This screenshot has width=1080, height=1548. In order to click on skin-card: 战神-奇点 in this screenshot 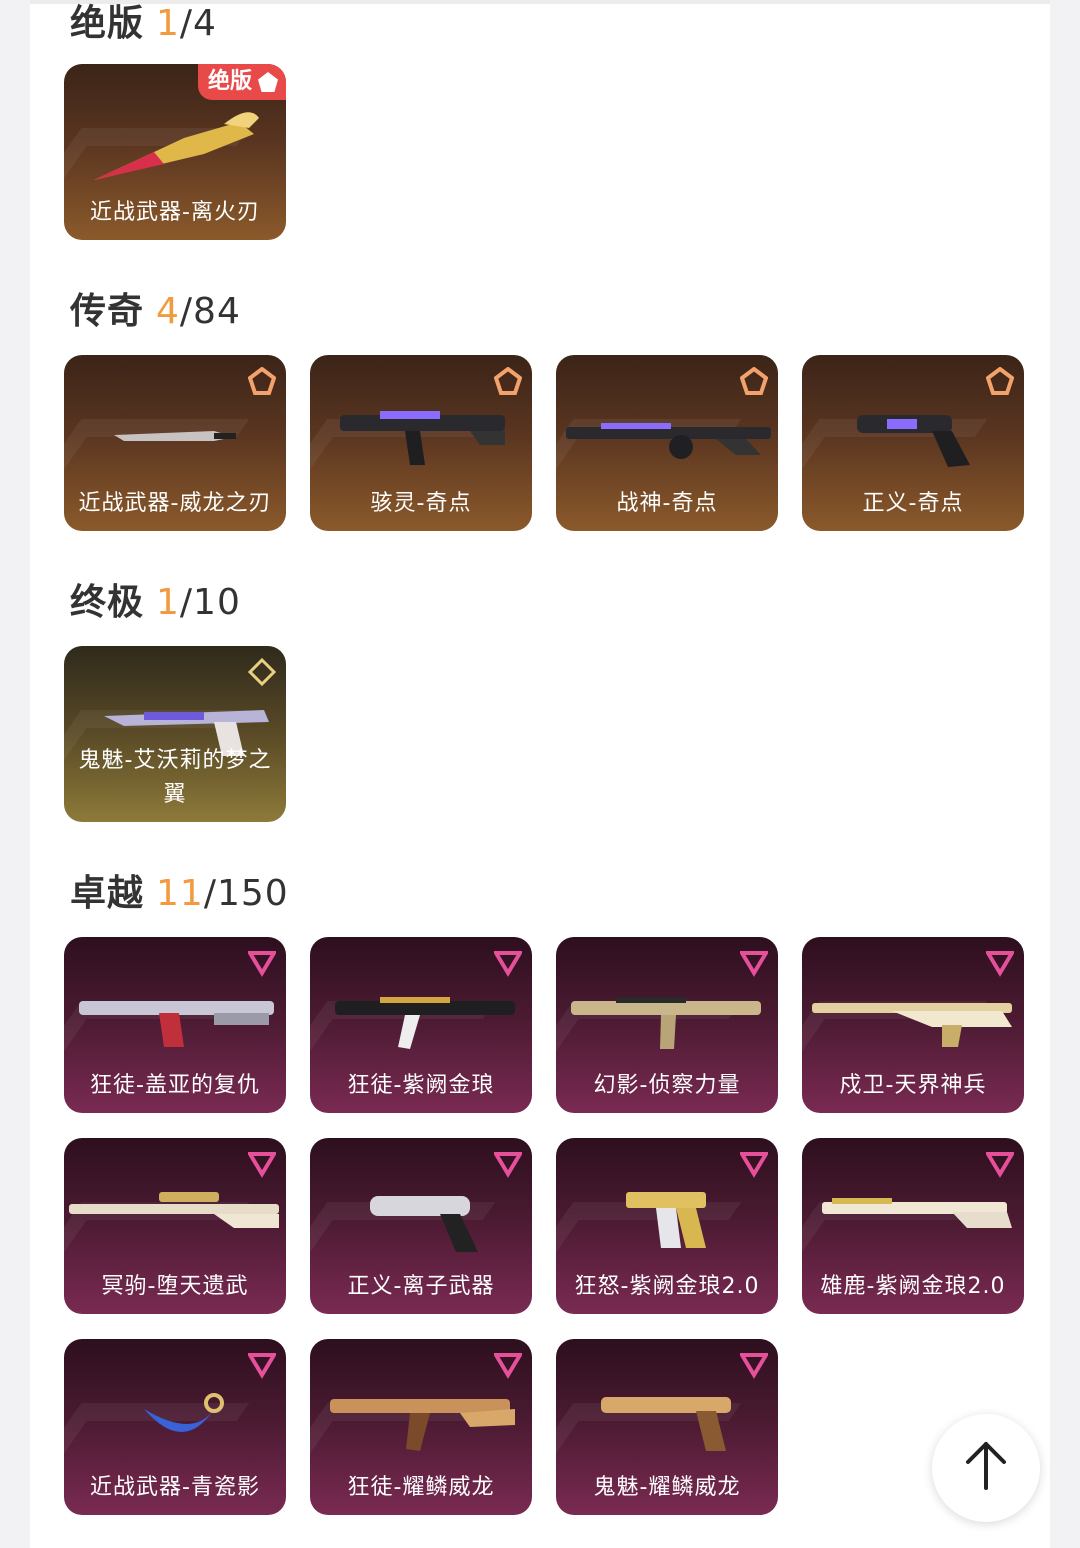, I will do `click(667, 443)`.